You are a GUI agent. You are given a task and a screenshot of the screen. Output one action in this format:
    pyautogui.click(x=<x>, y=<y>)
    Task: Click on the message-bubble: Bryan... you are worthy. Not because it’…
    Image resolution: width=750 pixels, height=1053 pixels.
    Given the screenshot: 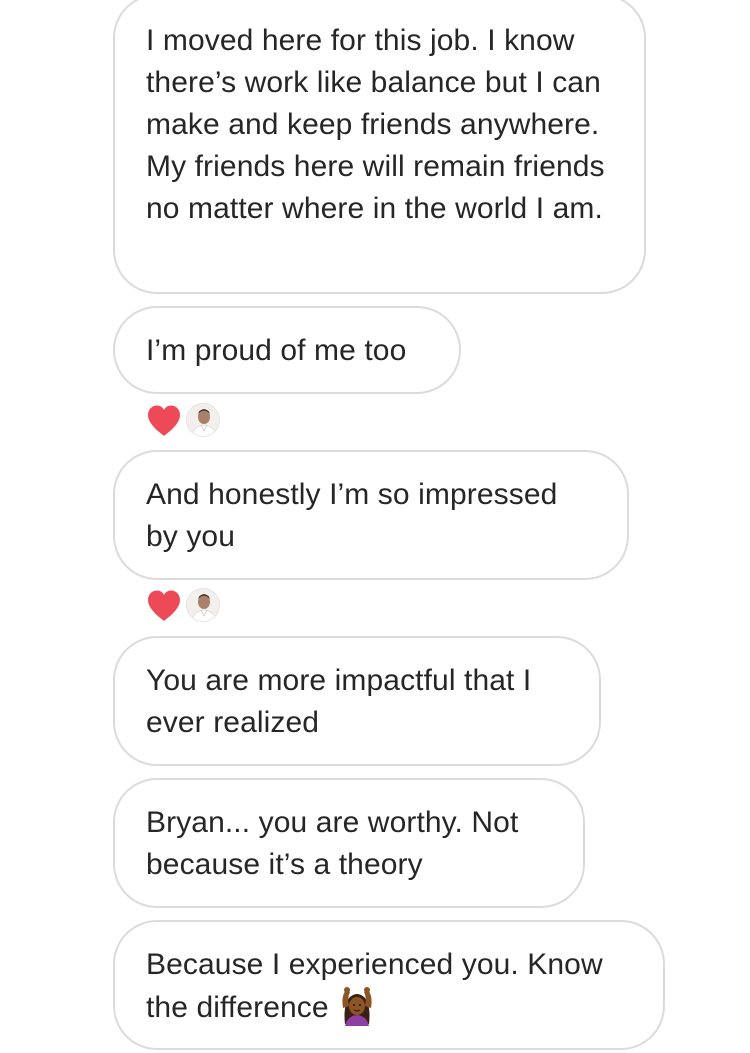 What is the action you would take?
    pyautogui.click(x=349, y=843)
    